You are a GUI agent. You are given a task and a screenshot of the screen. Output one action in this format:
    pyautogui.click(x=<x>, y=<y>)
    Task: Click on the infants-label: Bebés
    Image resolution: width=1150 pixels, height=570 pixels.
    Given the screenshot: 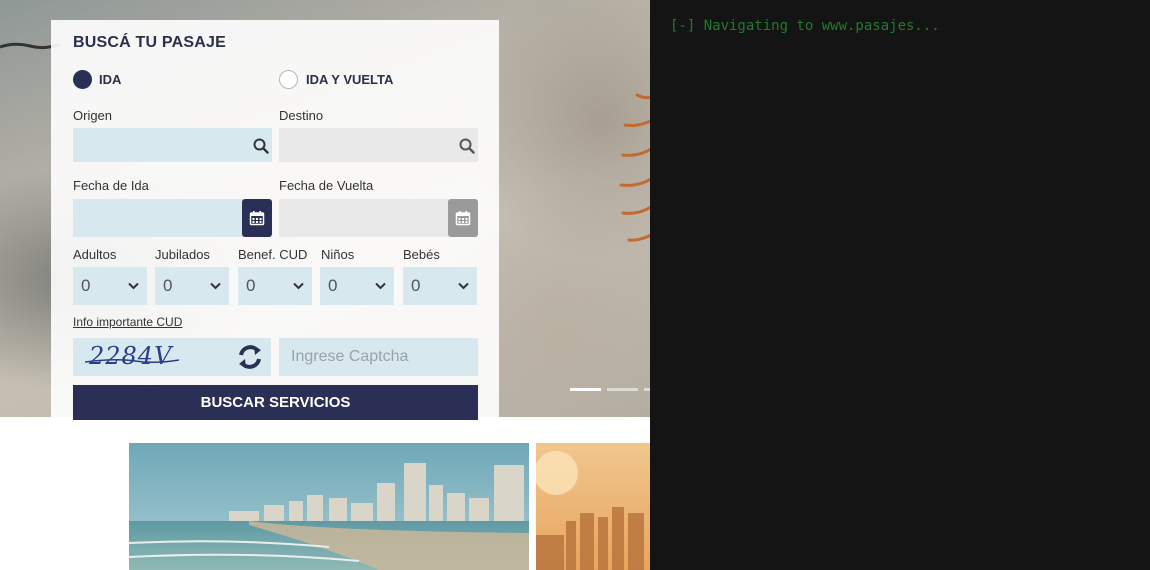 What is the action you would take?
    pyautogui.click(x=421, y=254)
    